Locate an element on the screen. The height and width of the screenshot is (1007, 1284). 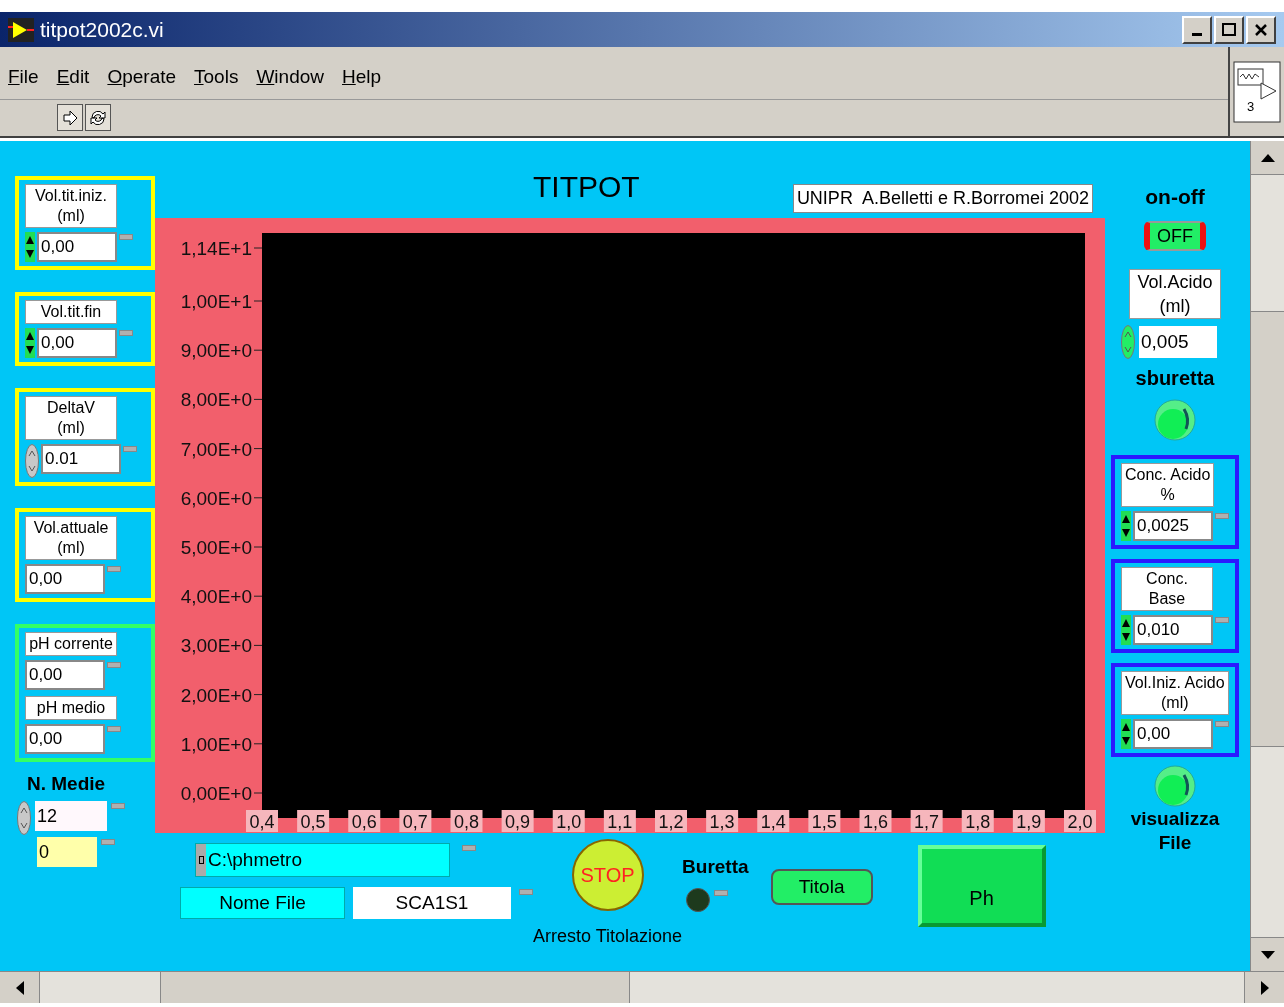
y-tick-label: 2,00E+0 is located at coordinates (216, 695).